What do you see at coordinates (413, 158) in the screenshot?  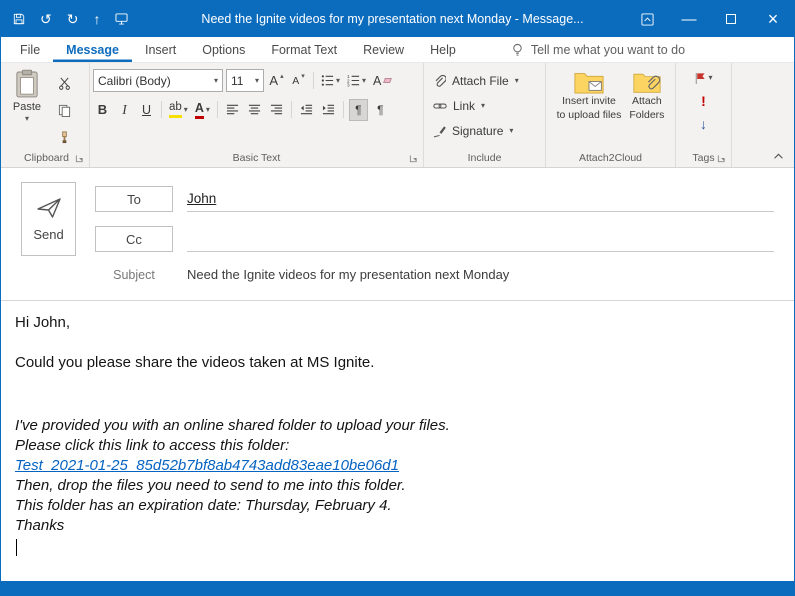 I see `basic-text-dialog-launcher` at bounding box center [413, 158].